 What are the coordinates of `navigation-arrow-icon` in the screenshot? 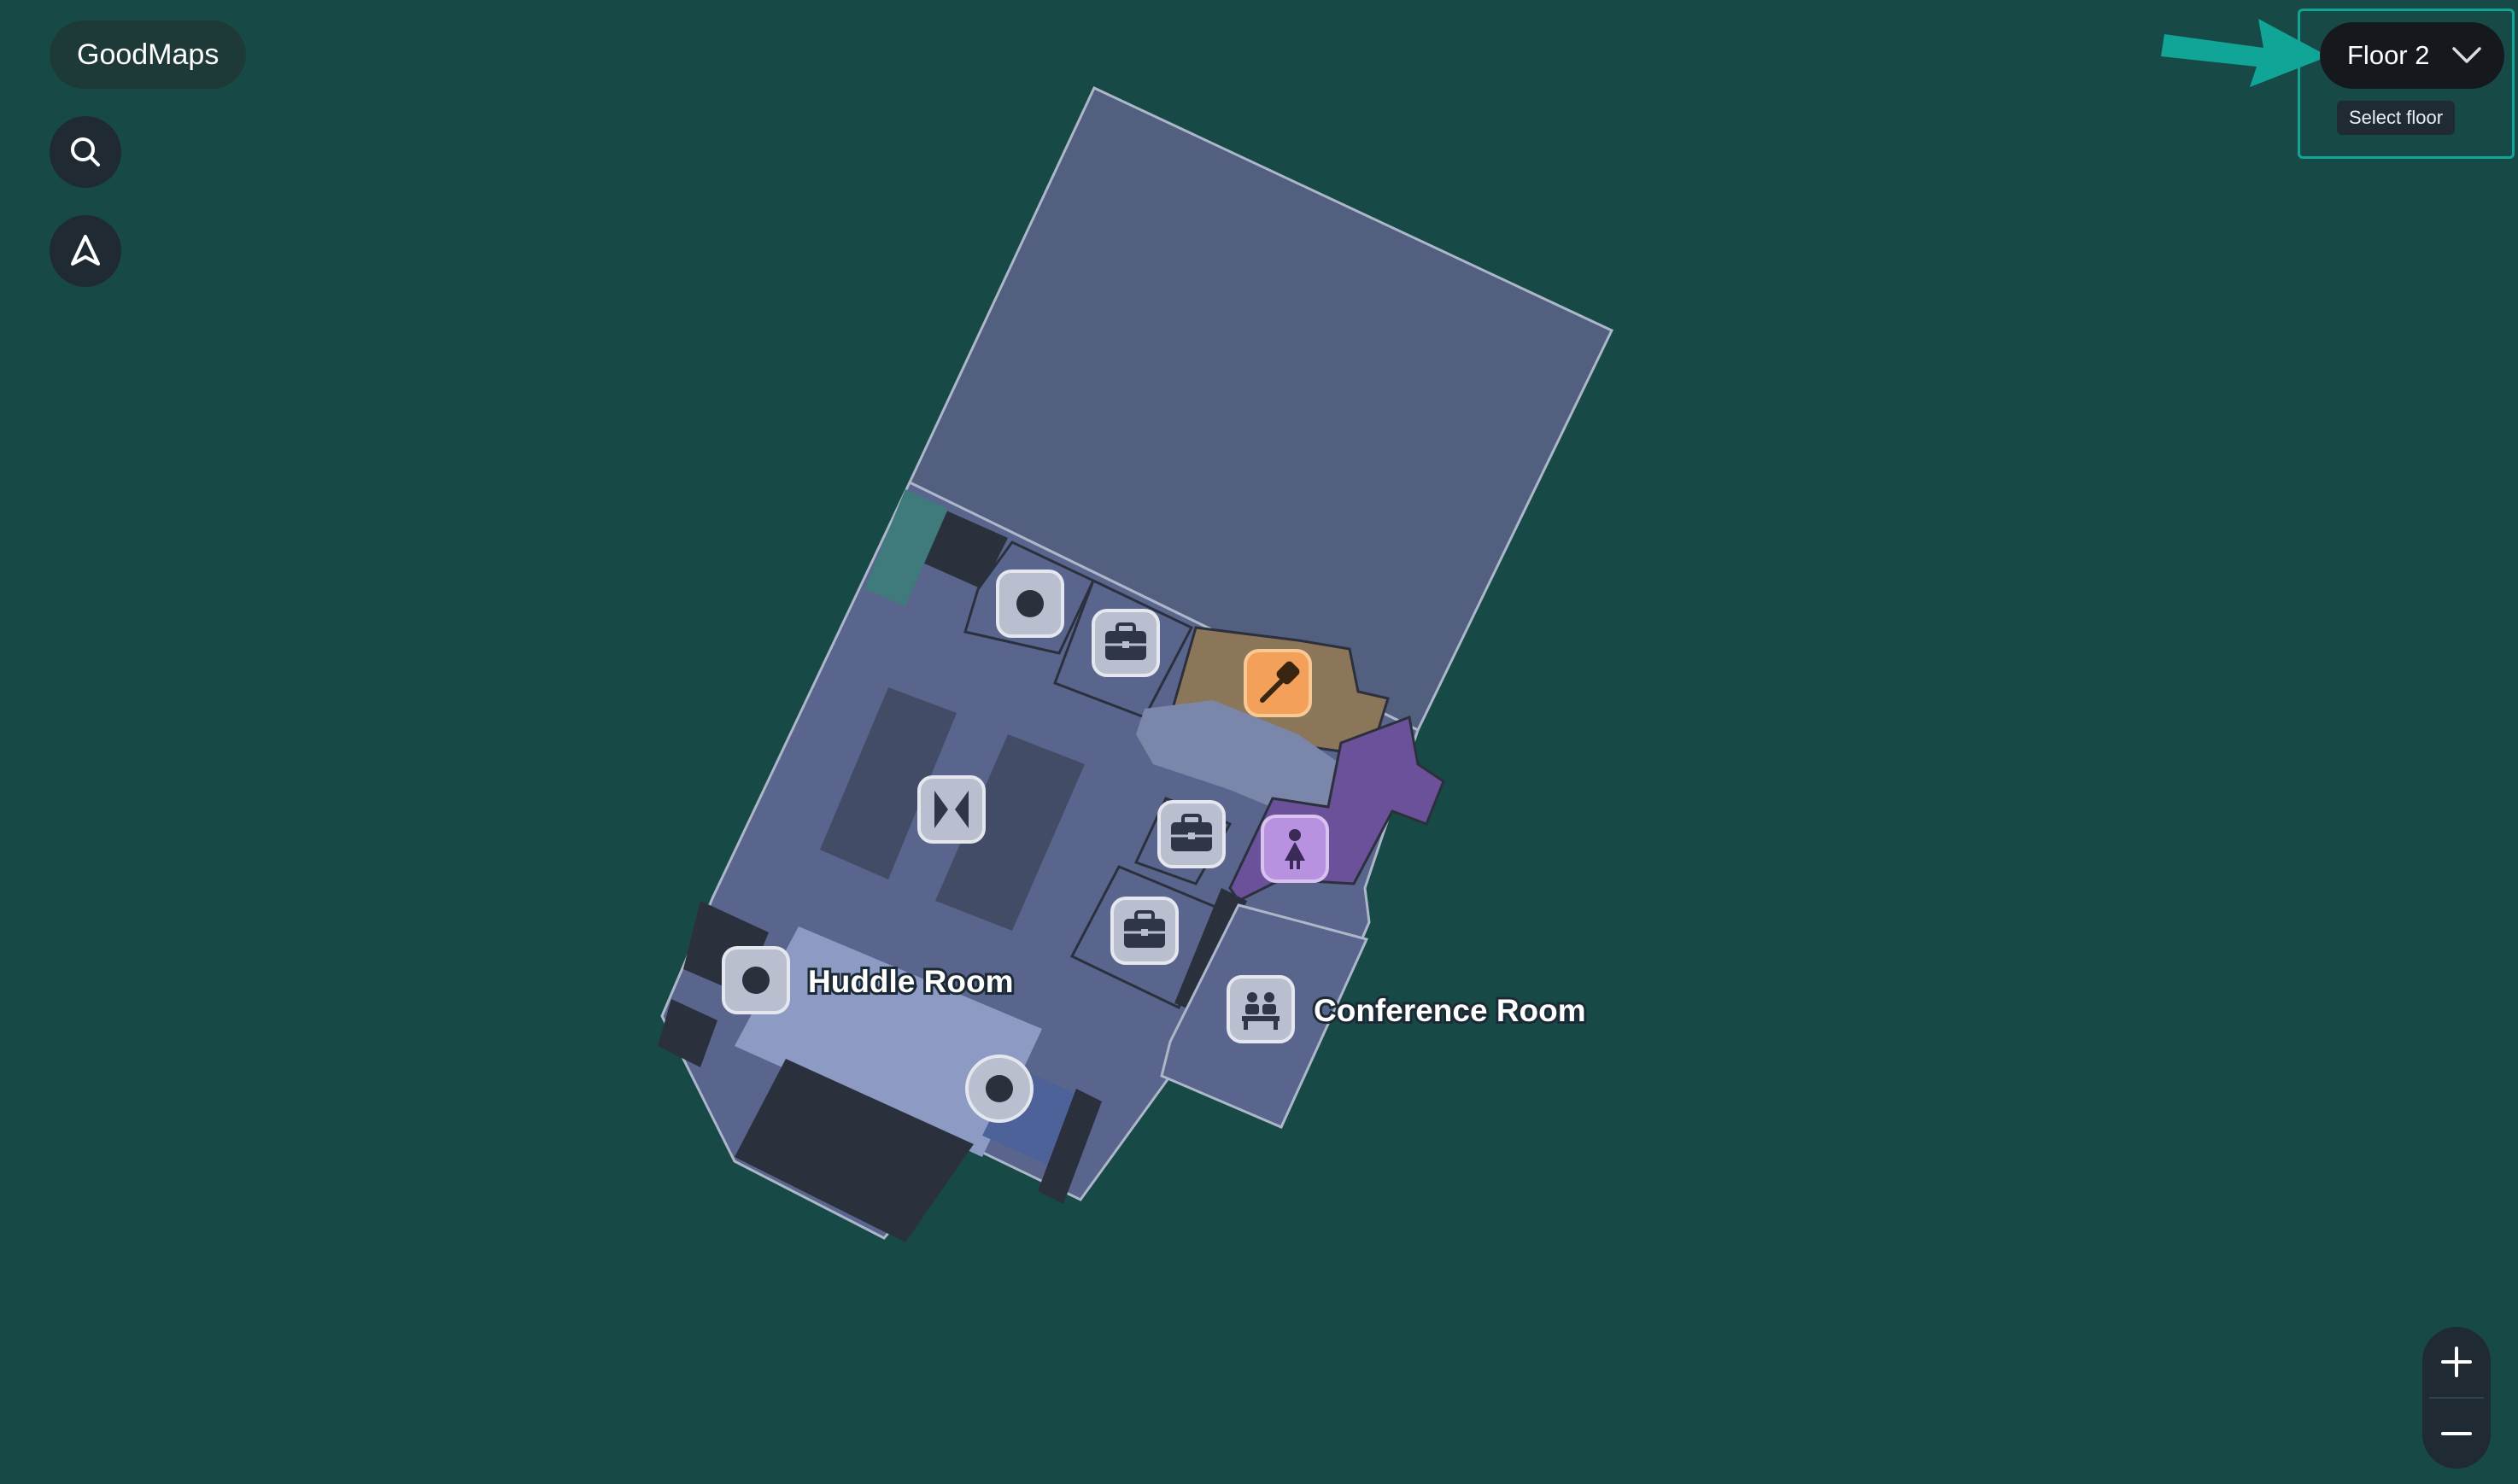 It's located at (85, 250).